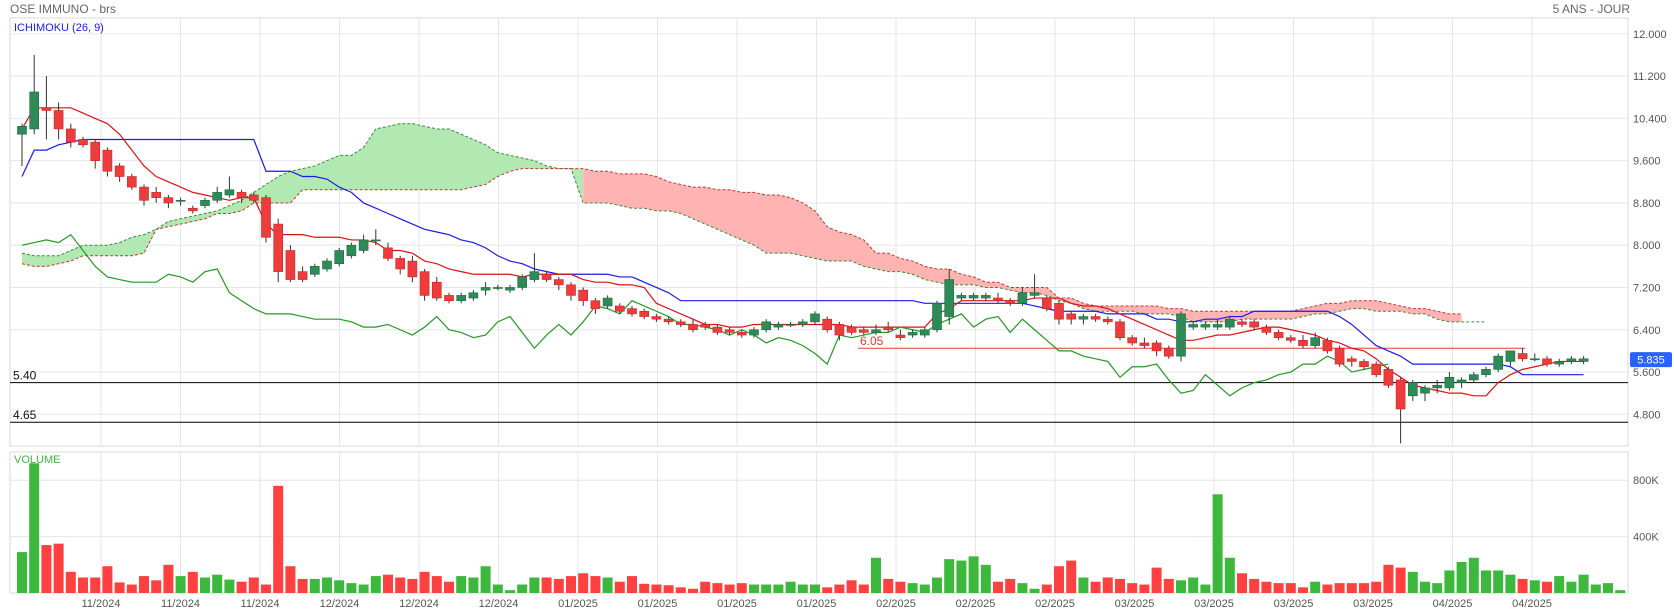  Describe the element at coordinates (1453, 604) in the screenshot. I see `x-tick-label: 04/2025` at that location.